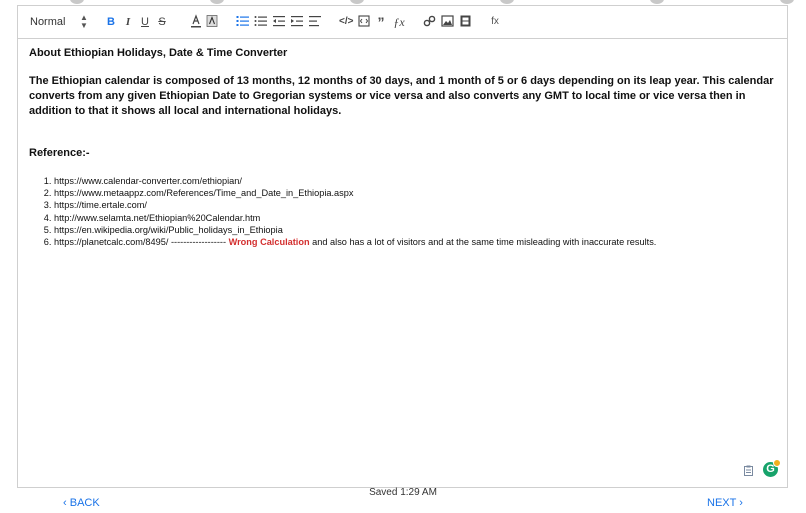  I want to click on strikethrough-icon: S, so click(162, 22).